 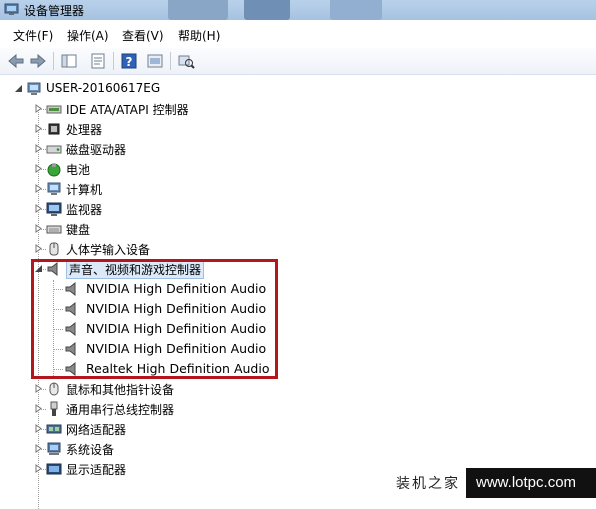 I want to click on tree-category: 通用串行总线控制器, so click(x=150, y=409).